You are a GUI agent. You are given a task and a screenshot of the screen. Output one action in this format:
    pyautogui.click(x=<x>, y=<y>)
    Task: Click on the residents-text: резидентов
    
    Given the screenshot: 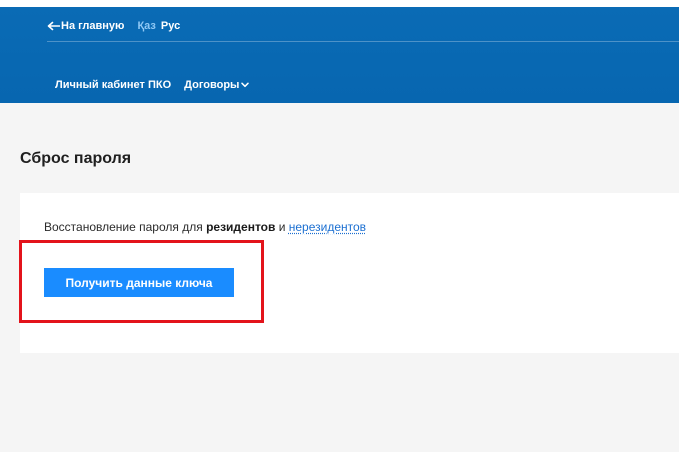 What is the action you would take?
    pyautogui.click(x=241, y=227)
    